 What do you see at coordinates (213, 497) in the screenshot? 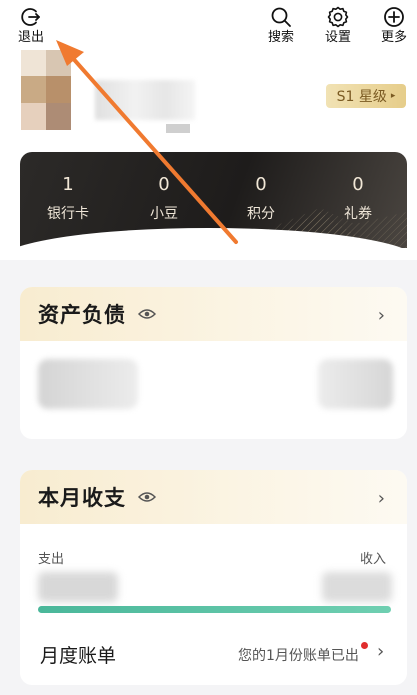
I see `monthly-header: 本月收支 ›` at bounding box center [213, 497].